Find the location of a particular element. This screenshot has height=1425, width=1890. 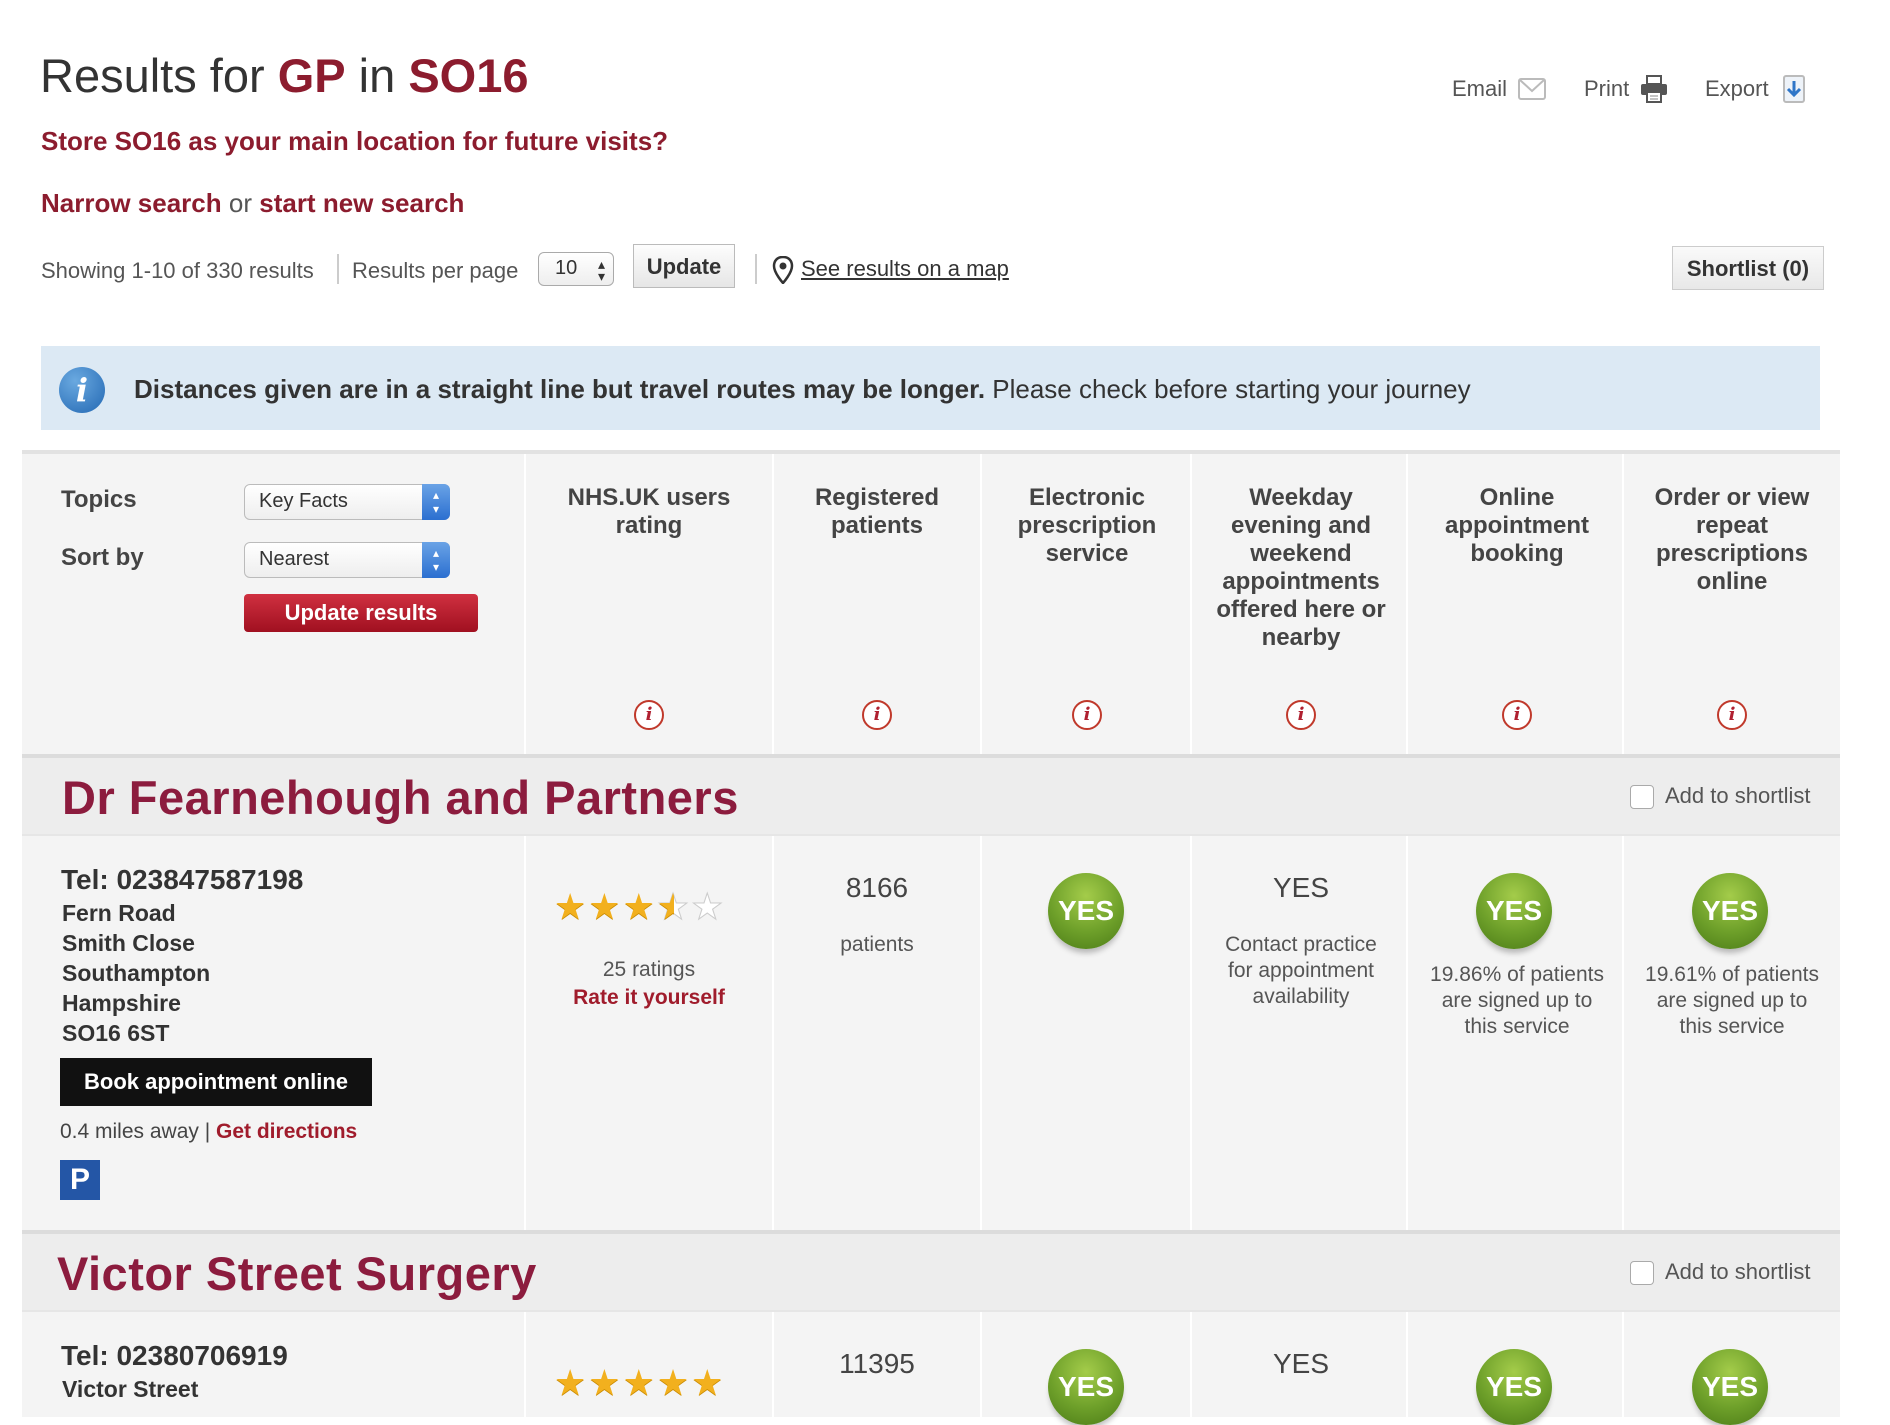

star-half-icon: ★★ is located at coordinates (674, 907).